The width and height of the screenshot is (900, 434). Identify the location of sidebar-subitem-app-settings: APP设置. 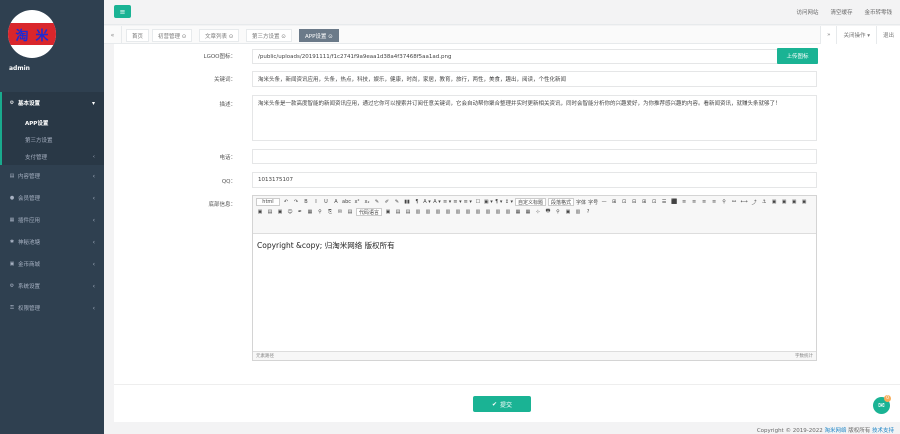
(53, 122).